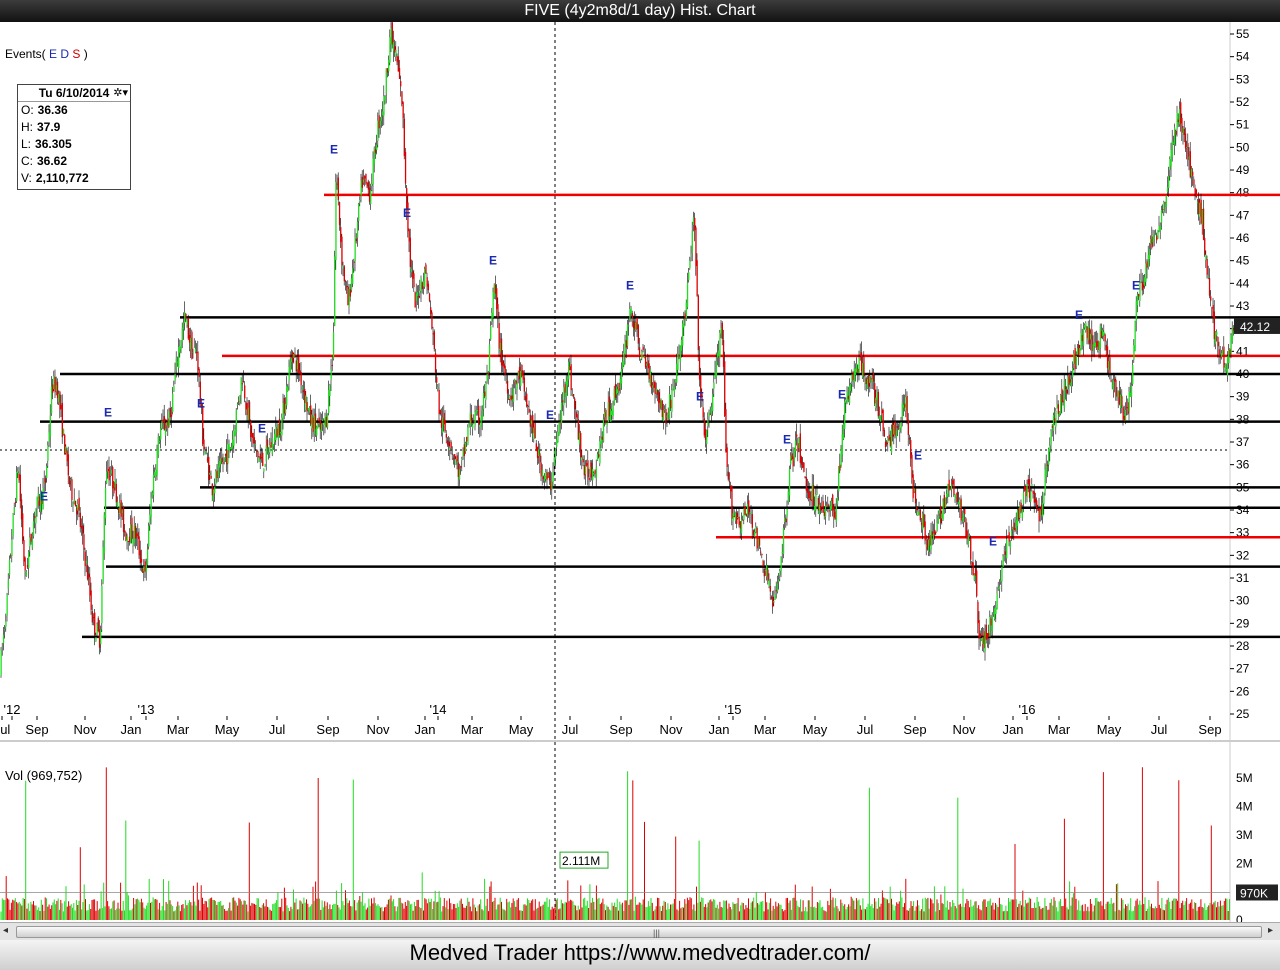 The height and width of the screenshot is (970, 1280). I want to click on events-s-toggle: S, so click(76, 54).